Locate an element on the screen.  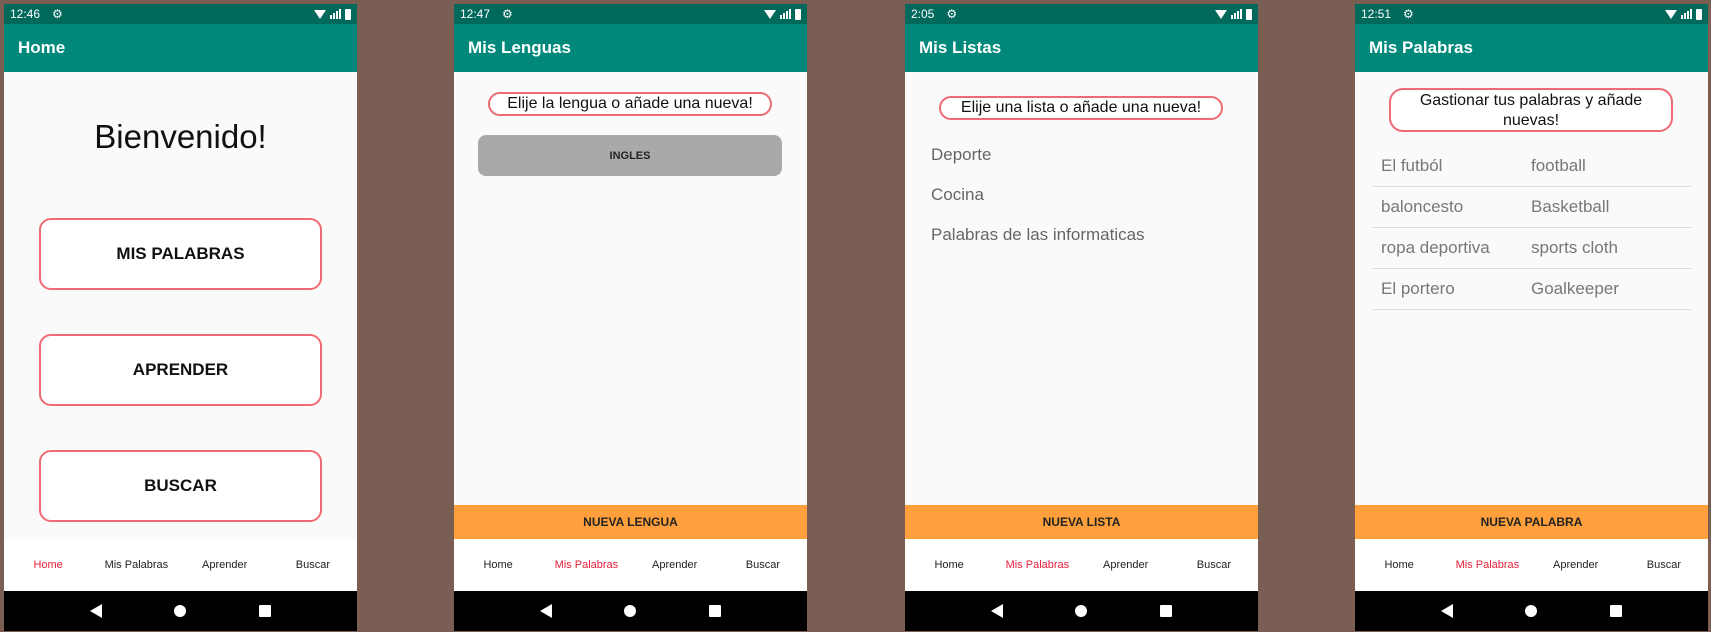
status-time: 12:51 is located at coordinates (1376, 14).